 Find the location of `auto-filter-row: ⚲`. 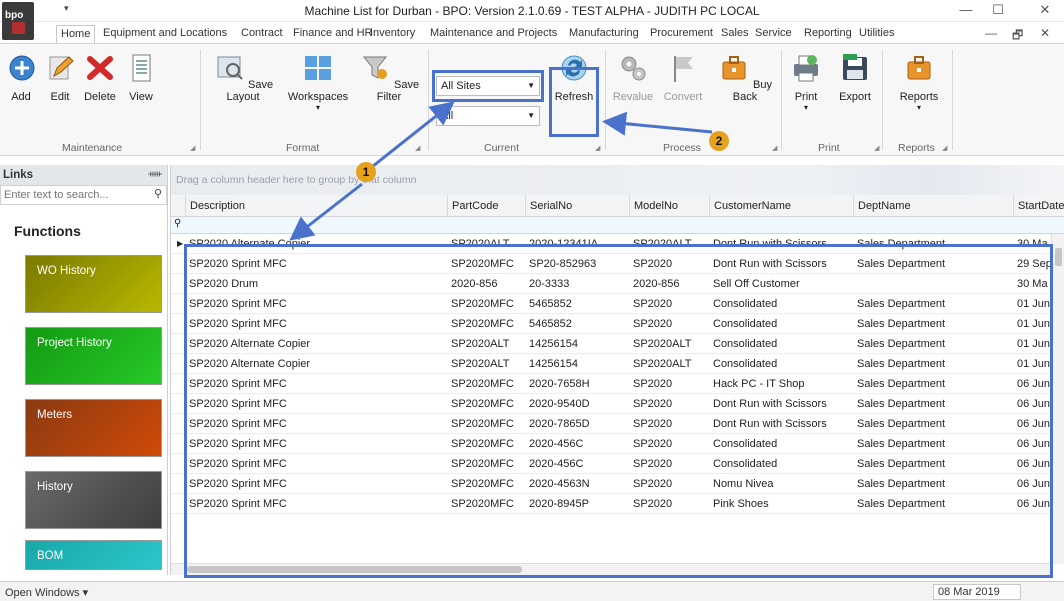

auto-filter-row: ⚲ is located at coordinates (617, 225).